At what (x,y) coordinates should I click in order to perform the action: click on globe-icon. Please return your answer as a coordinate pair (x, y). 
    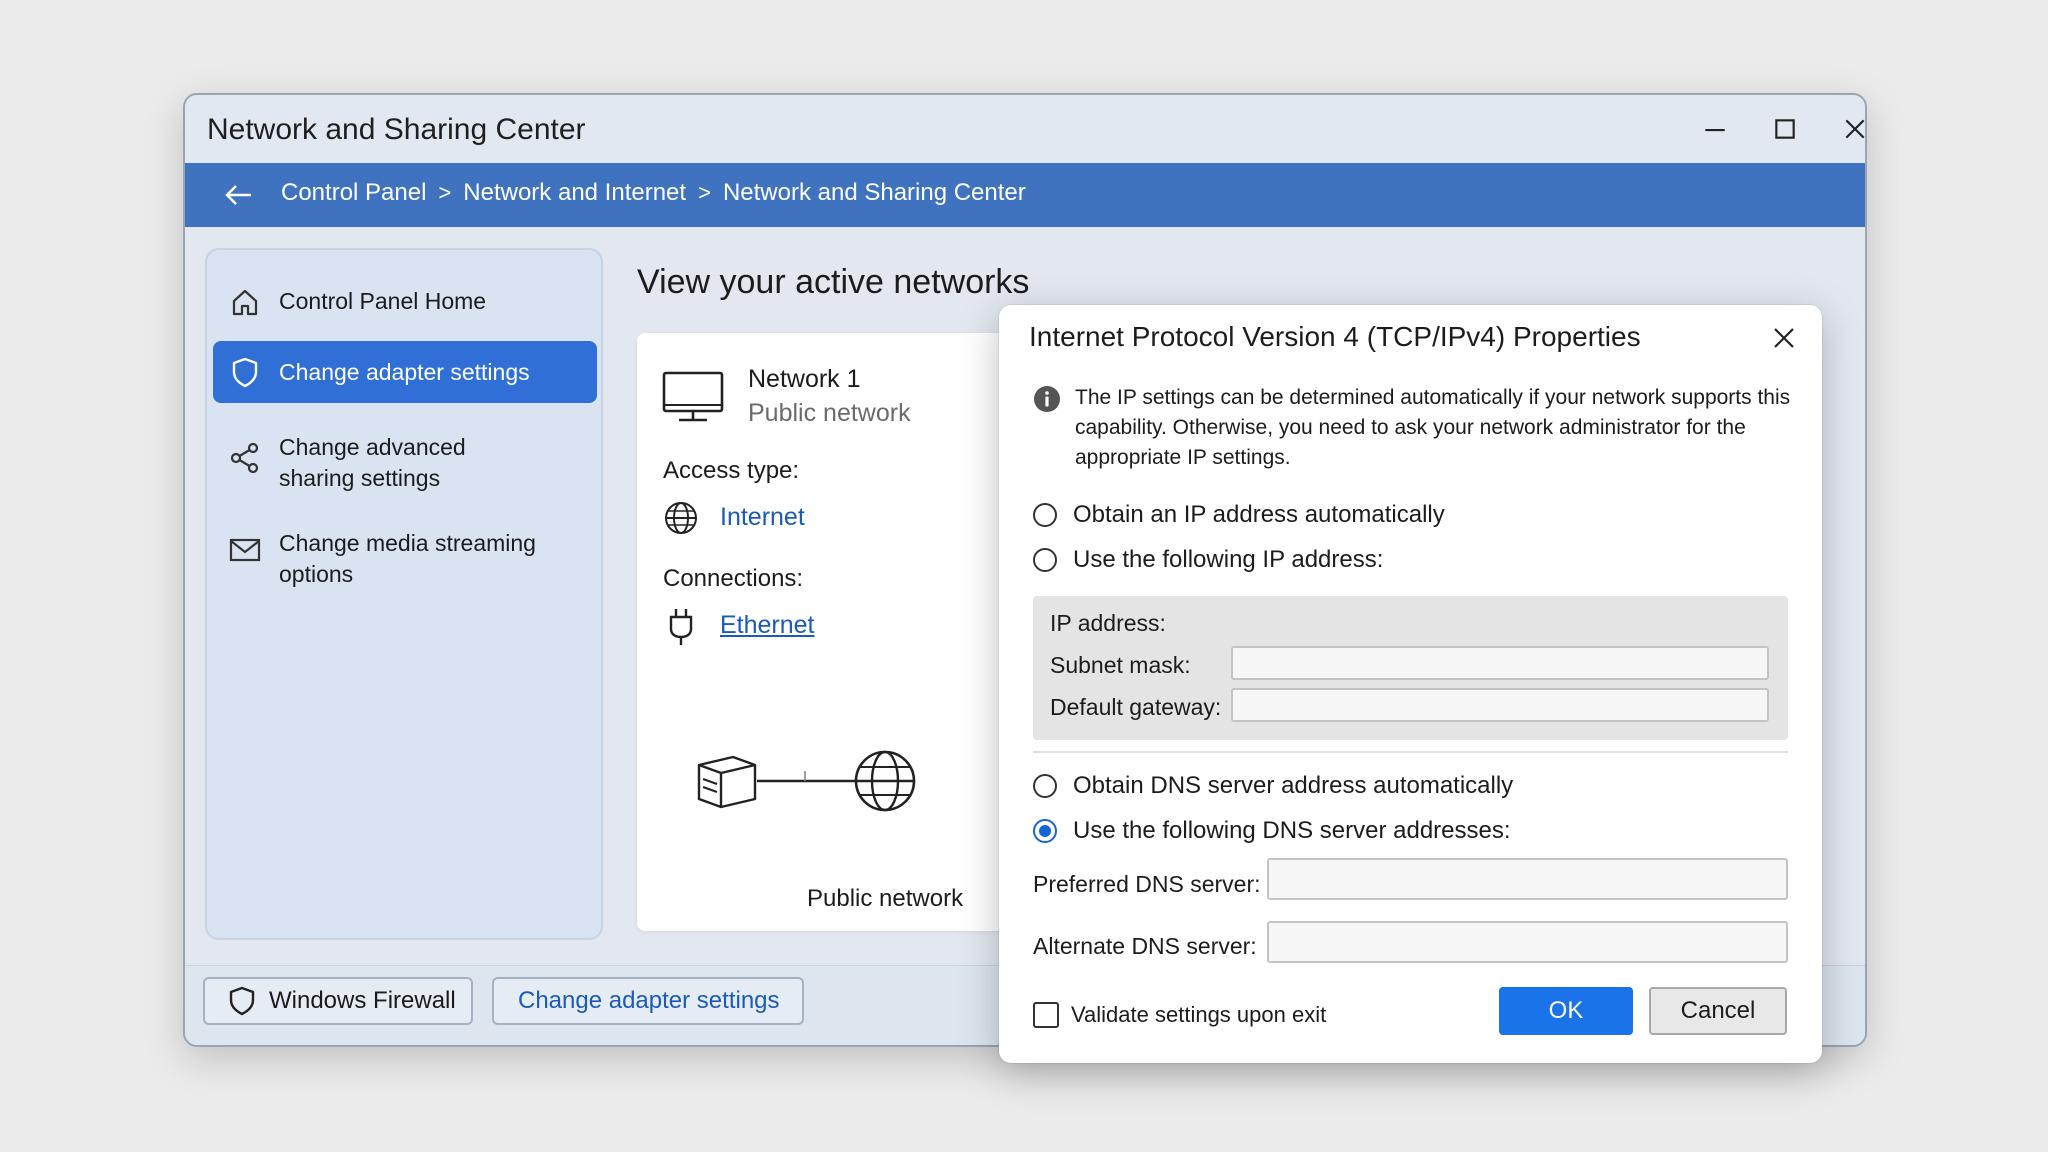
    Looking at the image, I should click on (681, 518).